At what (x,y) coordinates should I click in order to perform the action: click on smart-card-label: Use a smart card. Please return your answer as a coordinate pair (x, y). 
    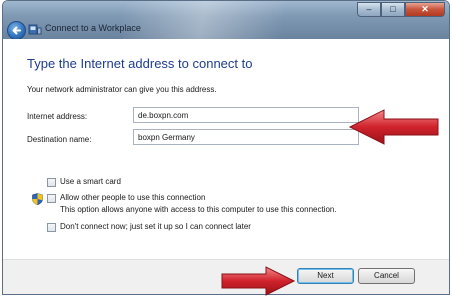
    Looking at the image, I should click on (90, 181).